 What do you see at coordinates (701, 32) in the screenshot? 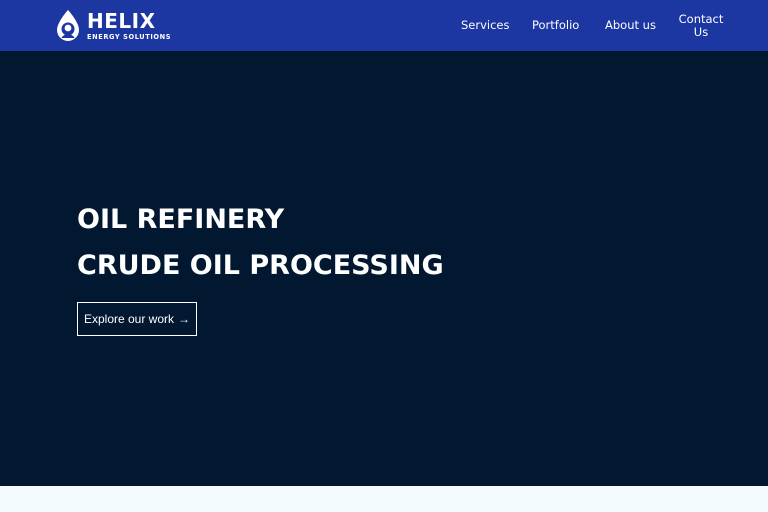
I see `nav-contact-line2: Us` at bounding box center [701, 32].